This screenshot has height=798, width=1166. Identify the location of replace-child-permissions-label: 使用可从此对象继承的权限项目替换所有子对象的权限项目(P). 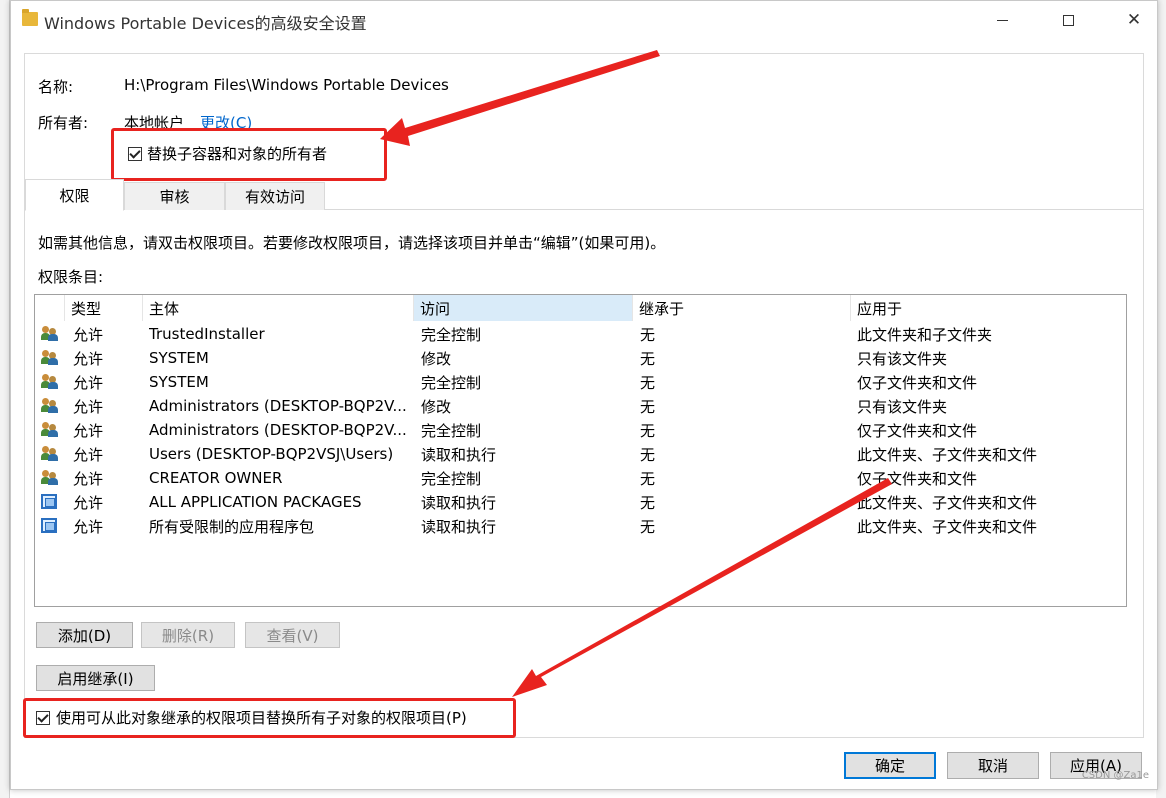
(261, 717).